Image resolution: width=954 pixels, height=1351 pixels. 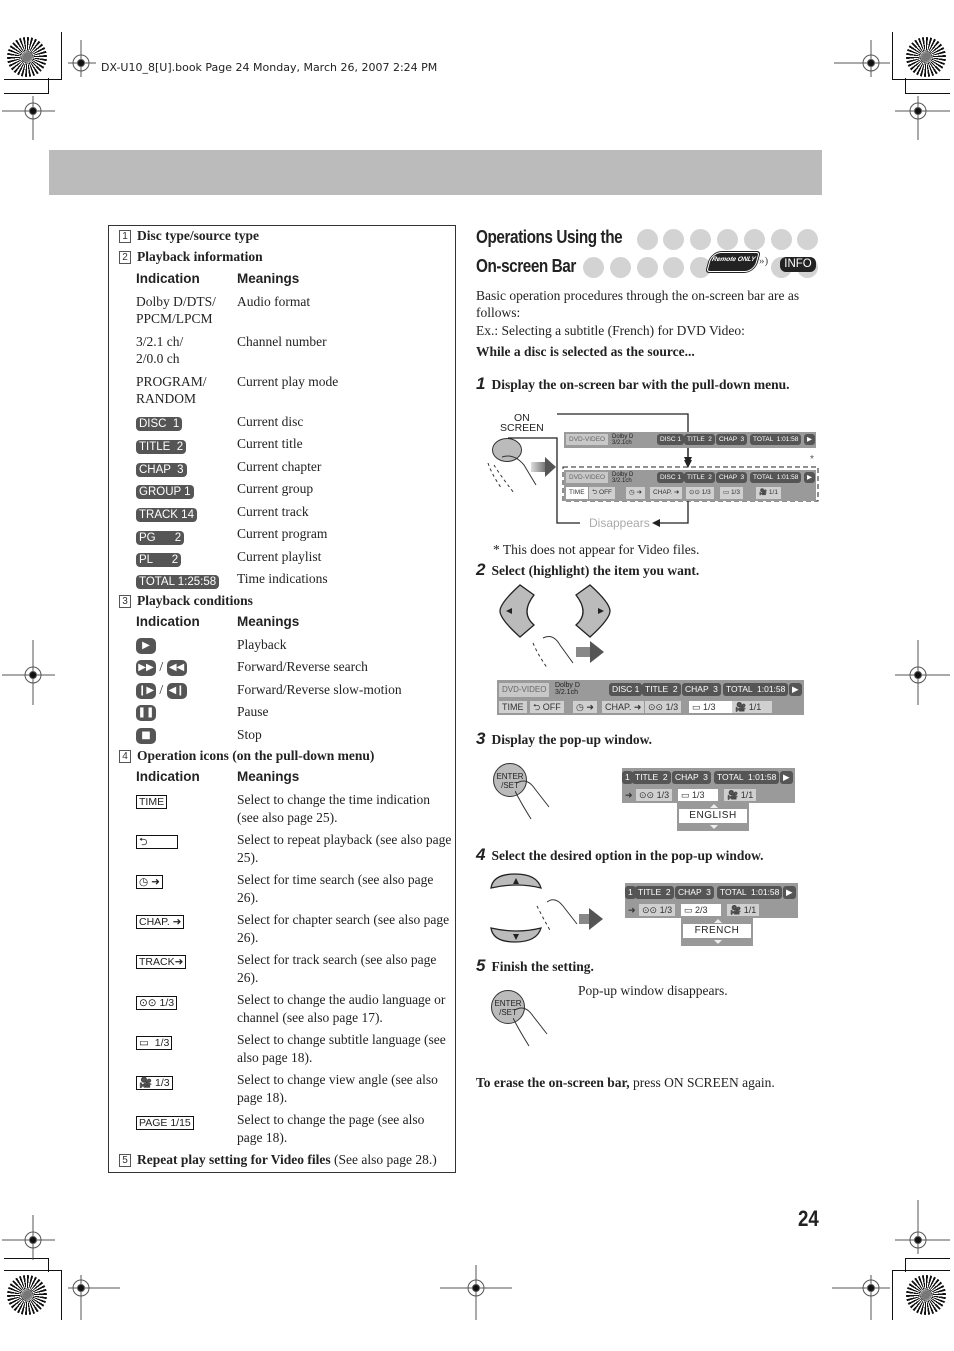 What do you see at coordinates (27, 57) in the screenshot?
I see `registration-star-top-left` at bounding box center [27, 57].